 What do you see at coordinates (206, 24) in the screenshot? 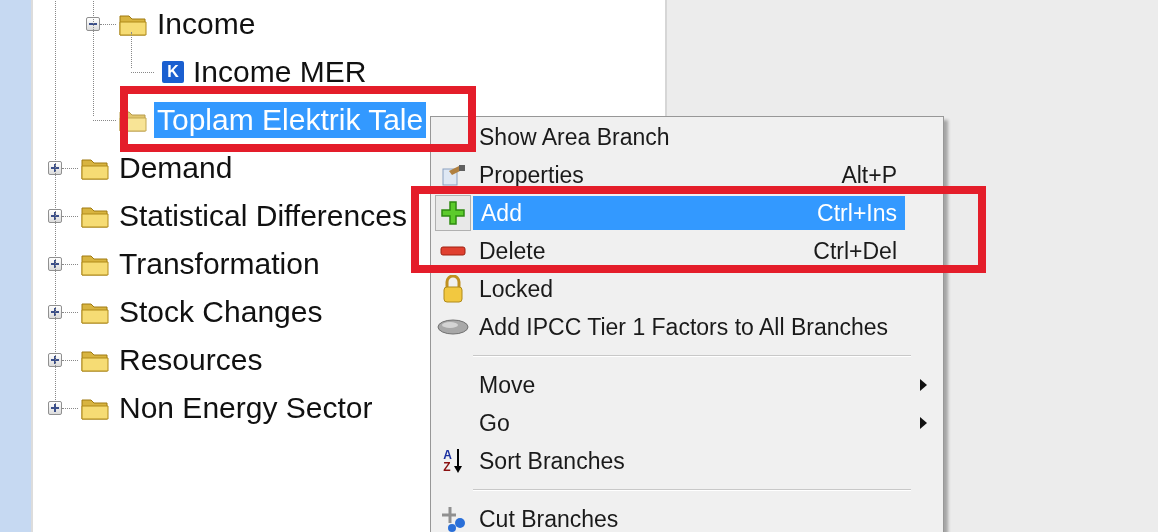
I see `tree-item: Income` at bounding box center [206, 24].